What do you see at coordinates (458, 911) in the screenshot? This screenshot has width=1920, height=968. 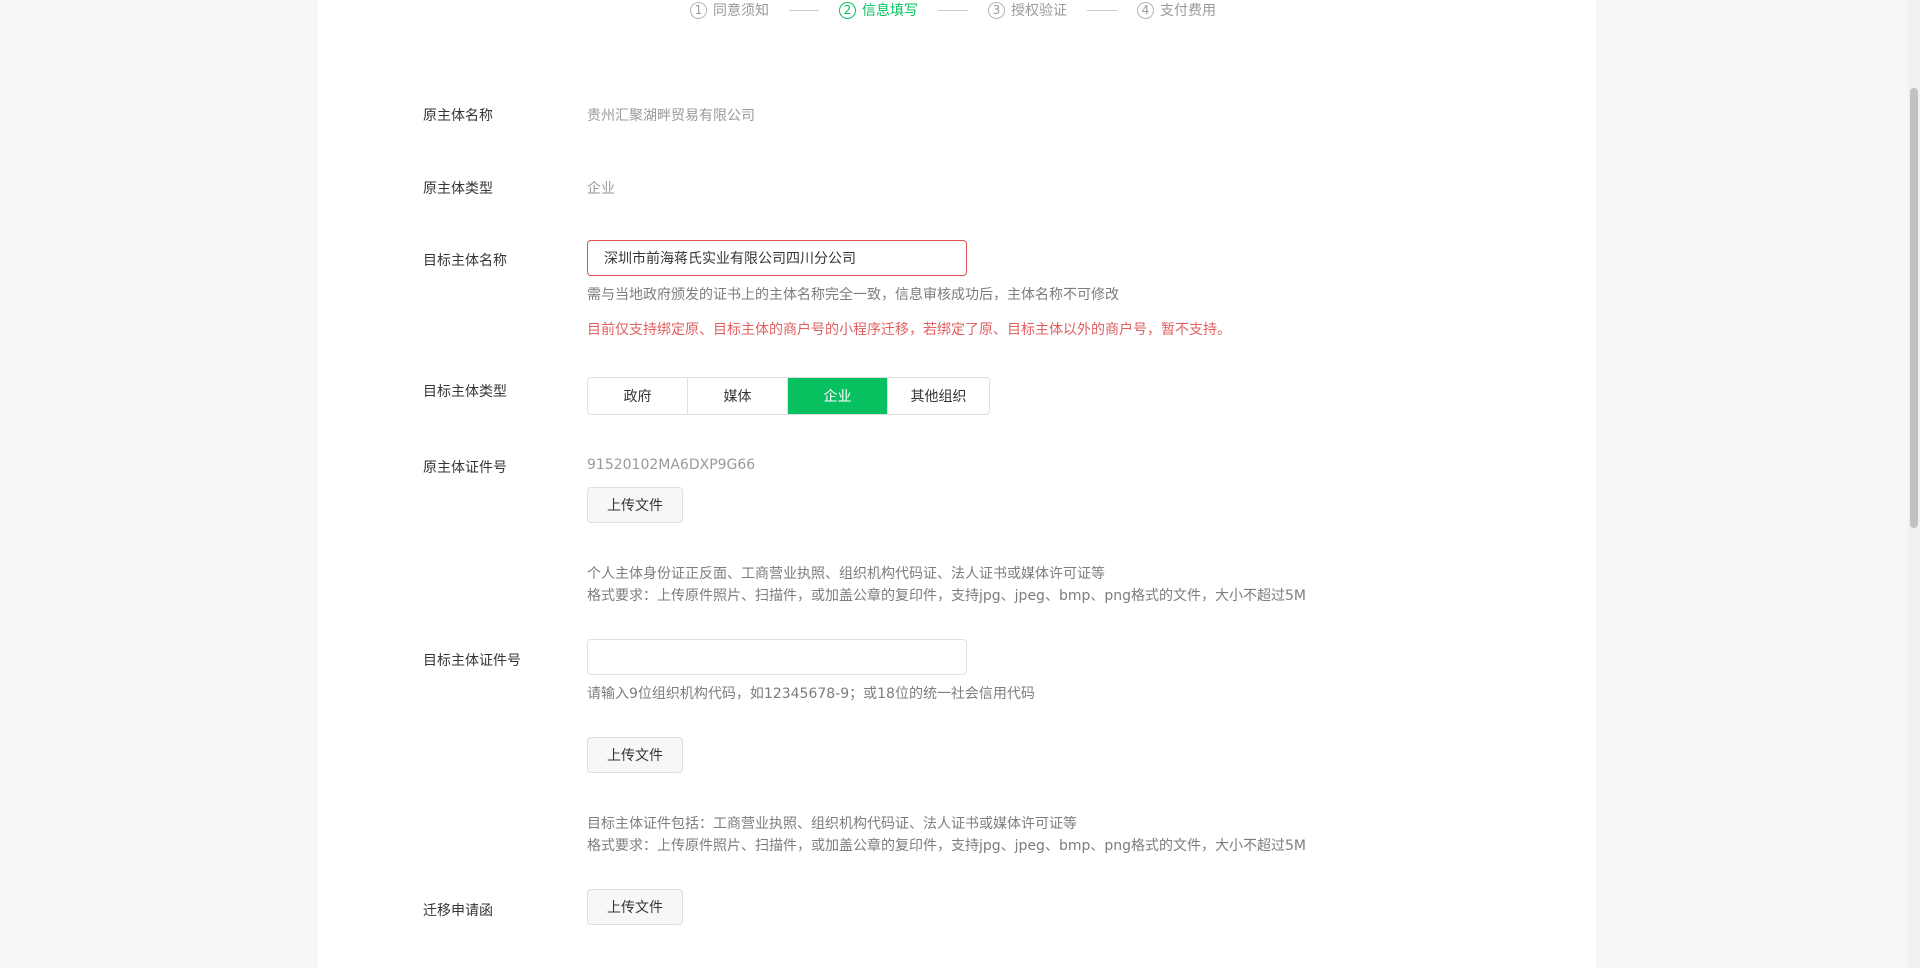 I see `migration-letter-label: 迁移申请函` at bounding box center [458, 911].